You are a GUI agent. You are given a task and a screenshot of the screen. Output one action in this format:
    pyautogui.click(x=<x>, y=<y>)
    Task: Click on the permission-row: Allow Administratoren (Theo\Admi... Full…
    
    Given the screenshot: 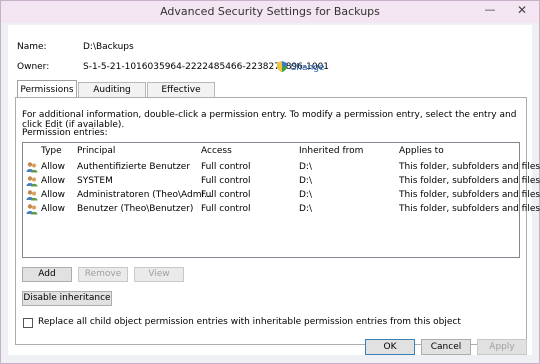 What is the action you would take?
    pyautogui.click(x=281, y=196)
    